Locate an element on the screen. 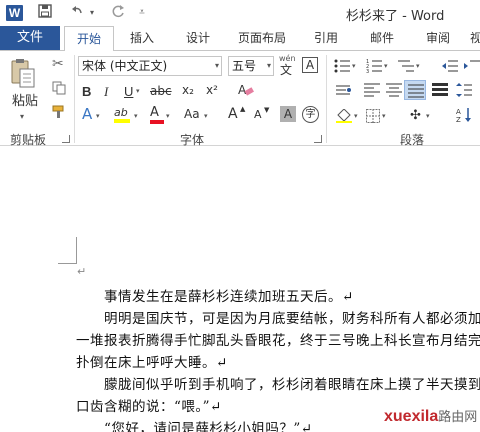  justify-icon is located at coordinates (416, 91).